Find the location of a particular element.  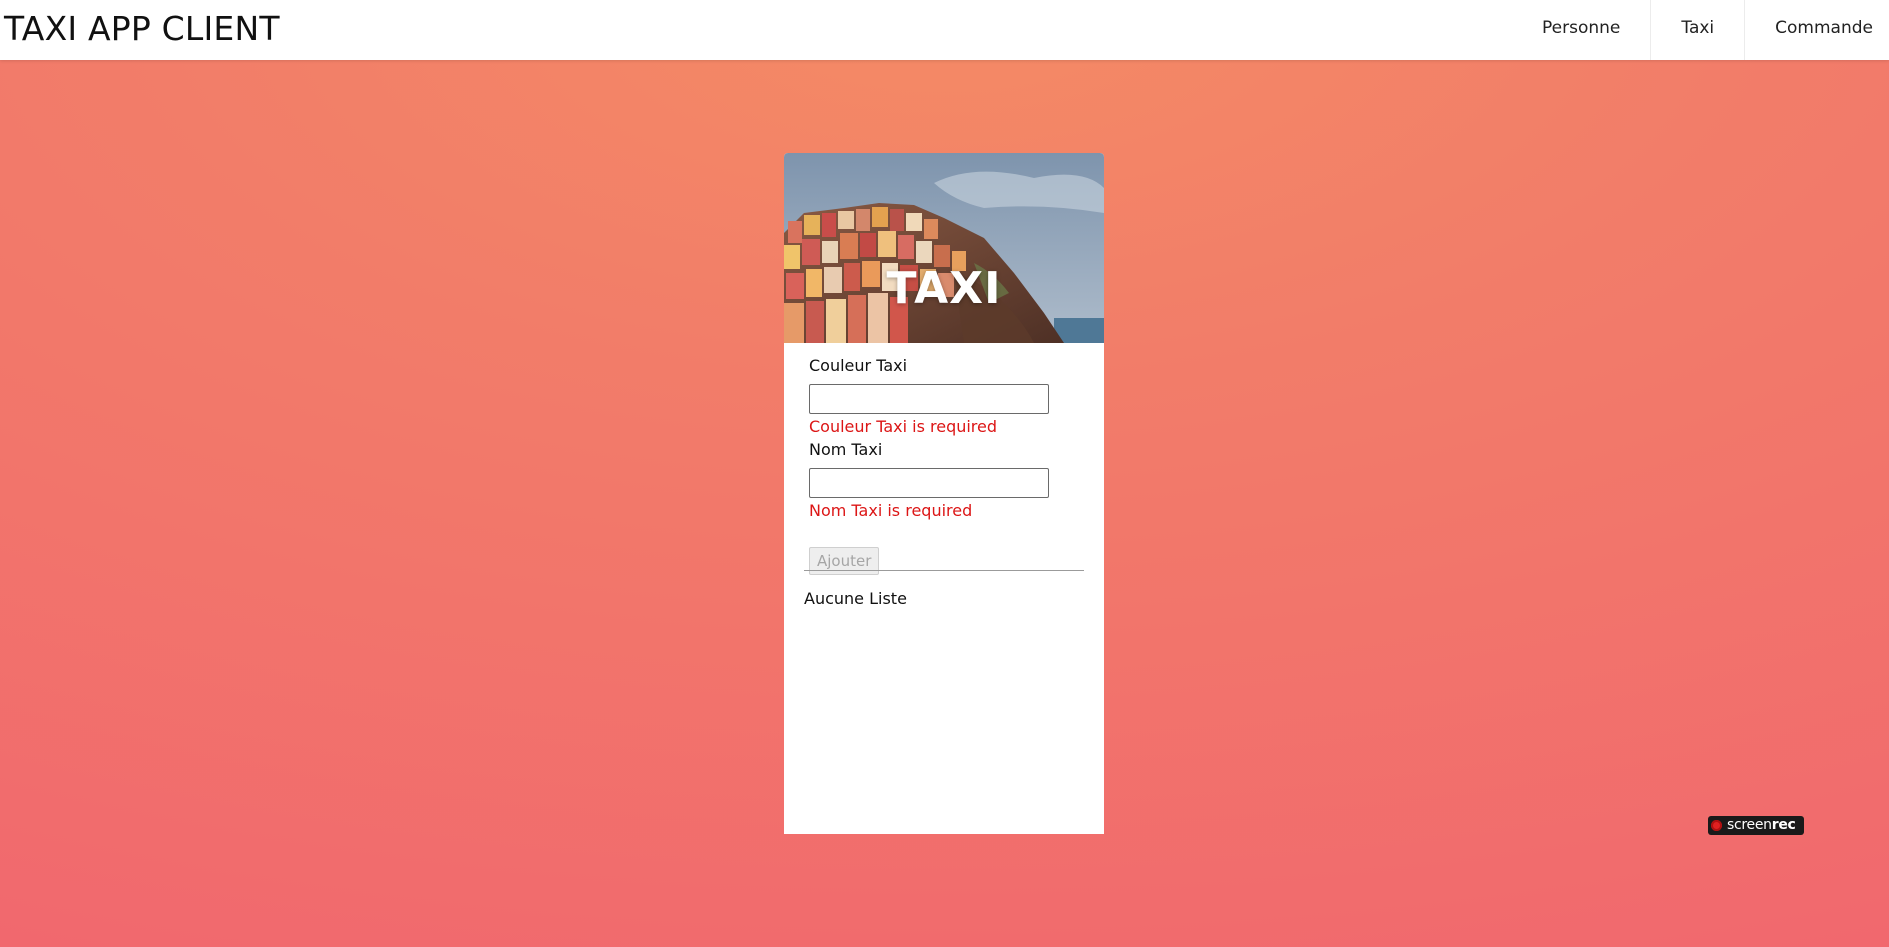

couleur-taxi-label: Couleur Taxi is located at coordinates (858, 365).